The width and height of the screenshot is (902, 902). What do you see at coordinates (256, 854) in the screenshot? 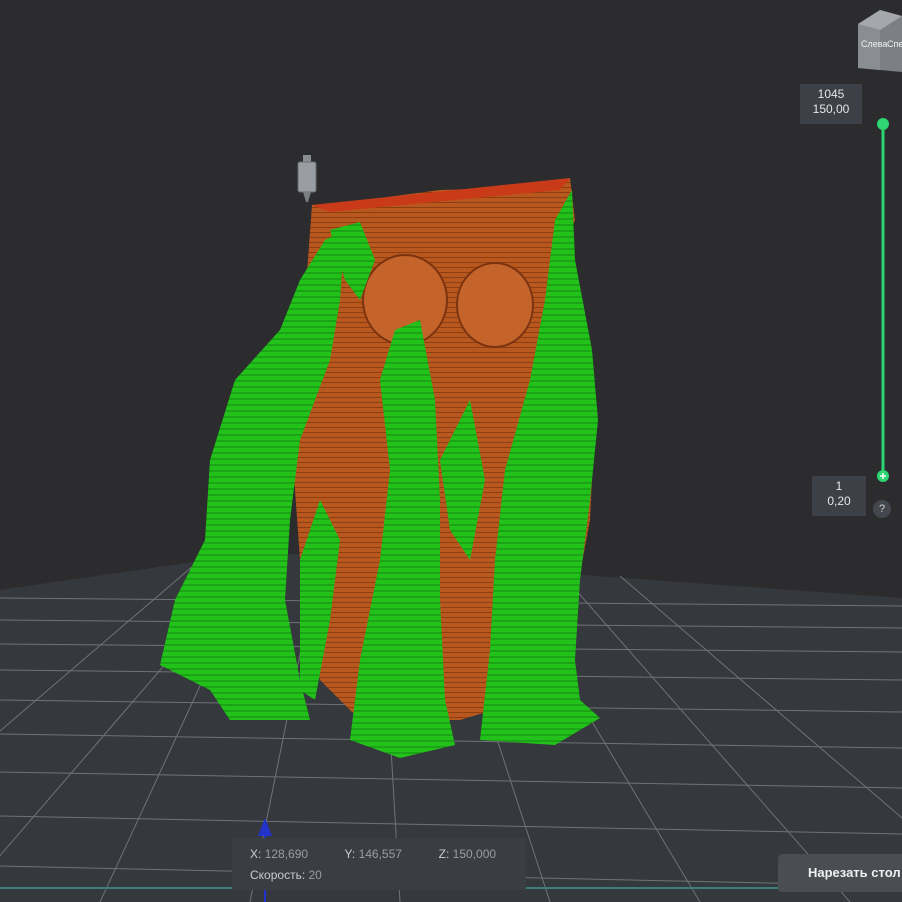
I see `x-label: X:` at bounding box center [256, 854].